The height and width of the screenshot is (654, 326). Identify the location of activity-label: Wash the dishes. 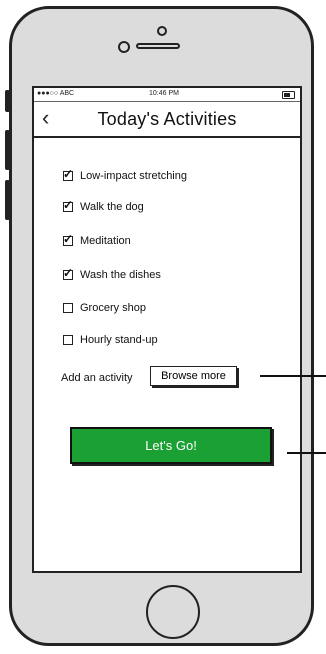
(120, 275).